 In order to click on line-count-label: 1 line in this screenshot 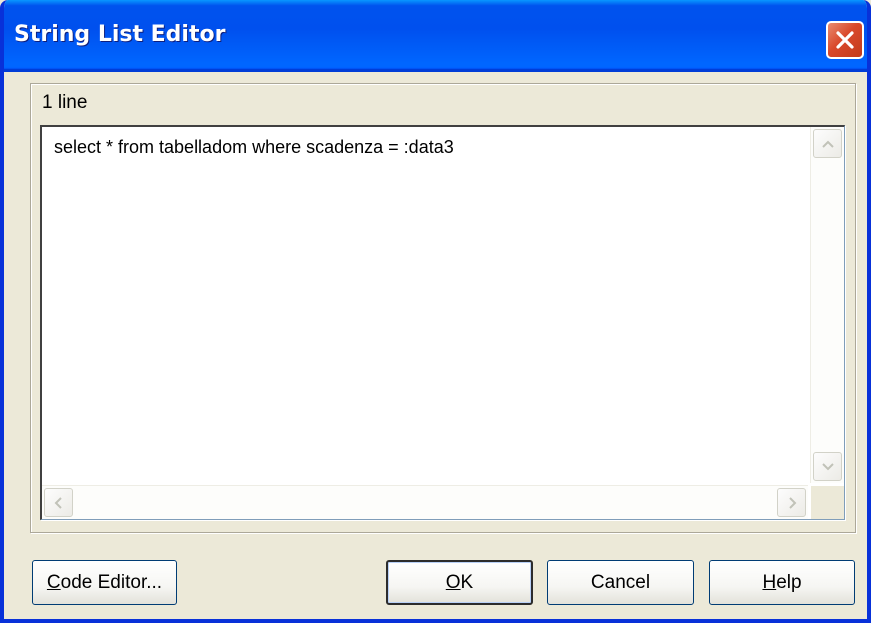, I will do `click(65, 102)`.